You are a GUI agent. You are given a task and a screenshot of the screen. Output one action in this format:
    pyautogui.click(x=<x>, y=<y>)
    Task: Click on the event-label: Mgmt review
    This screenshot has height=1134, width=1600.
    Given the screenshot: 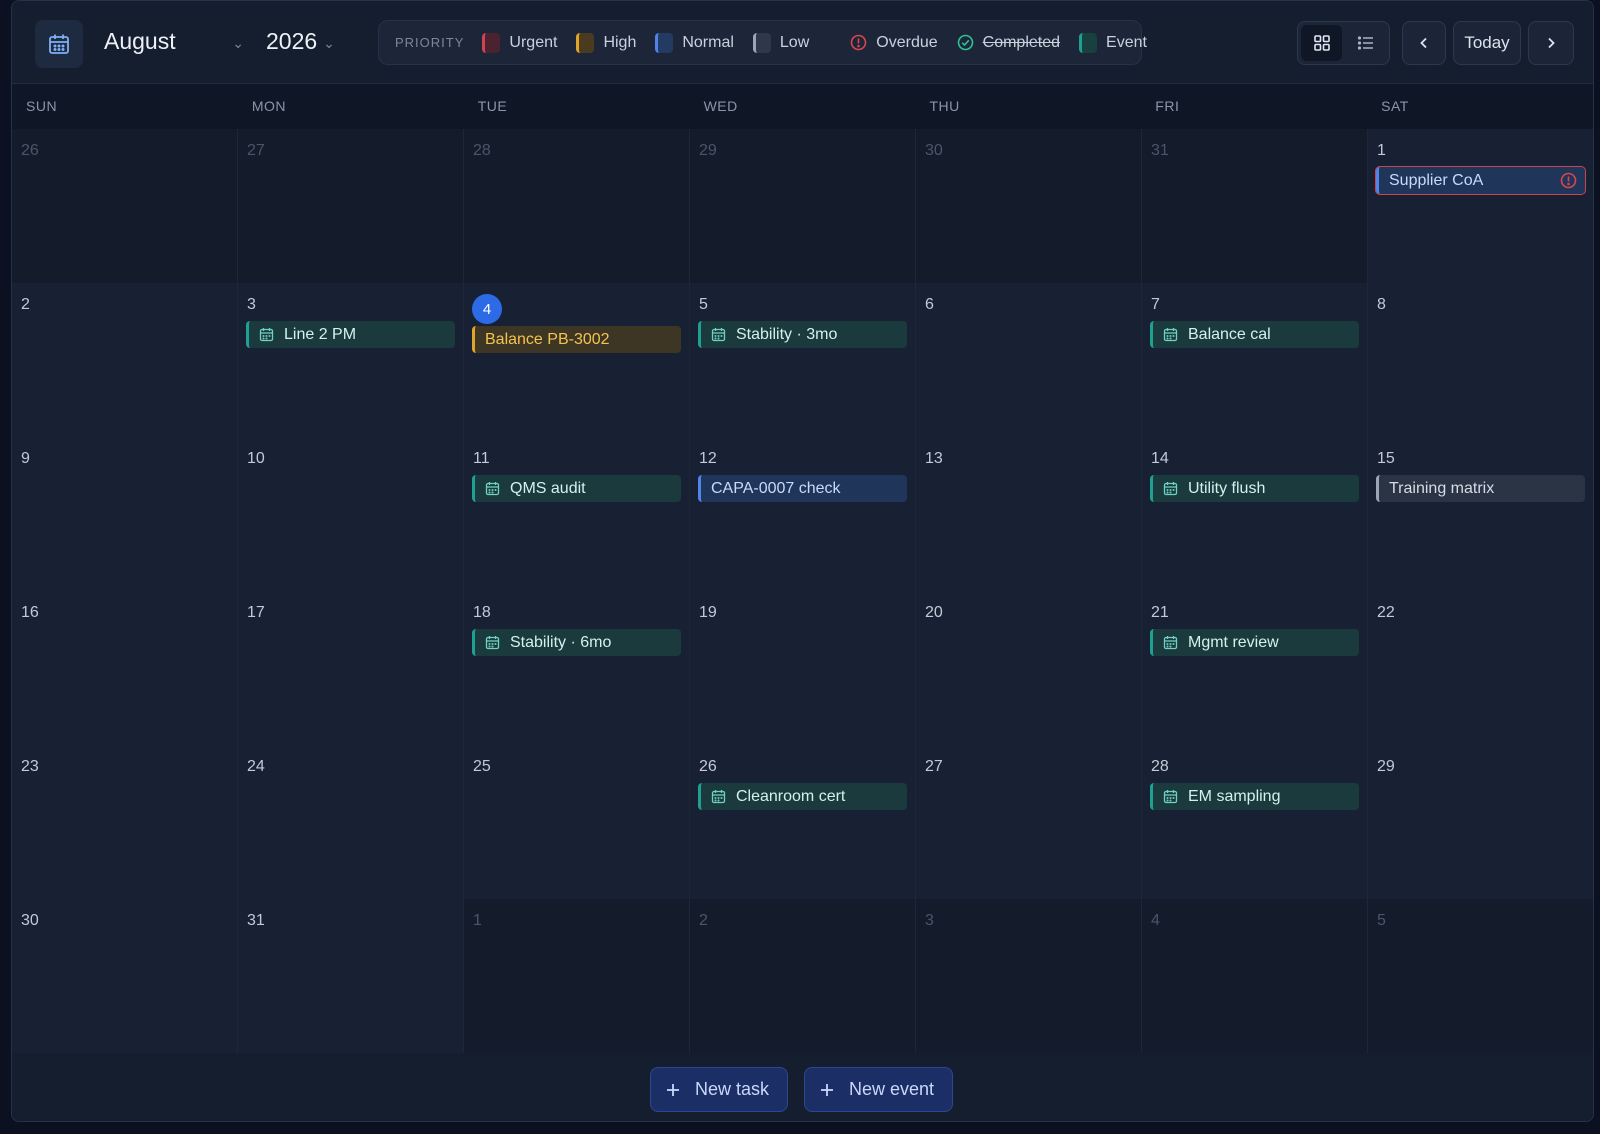 What is the action you would take?
    pyautogui.click(x=1233, y=642)
    